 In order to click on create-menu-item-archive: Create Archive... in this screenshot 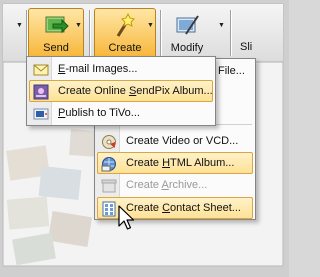, I will do `click(175, 185)`.